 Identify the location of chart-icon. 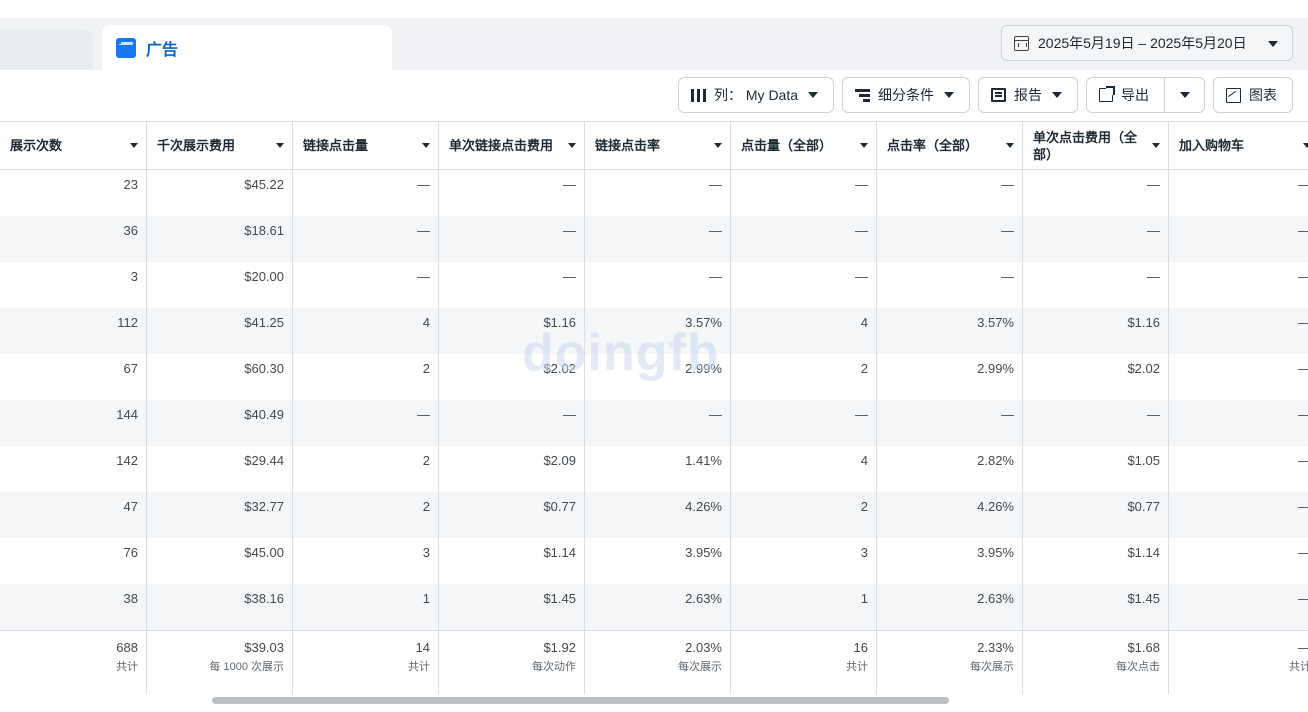
(1233, 95).